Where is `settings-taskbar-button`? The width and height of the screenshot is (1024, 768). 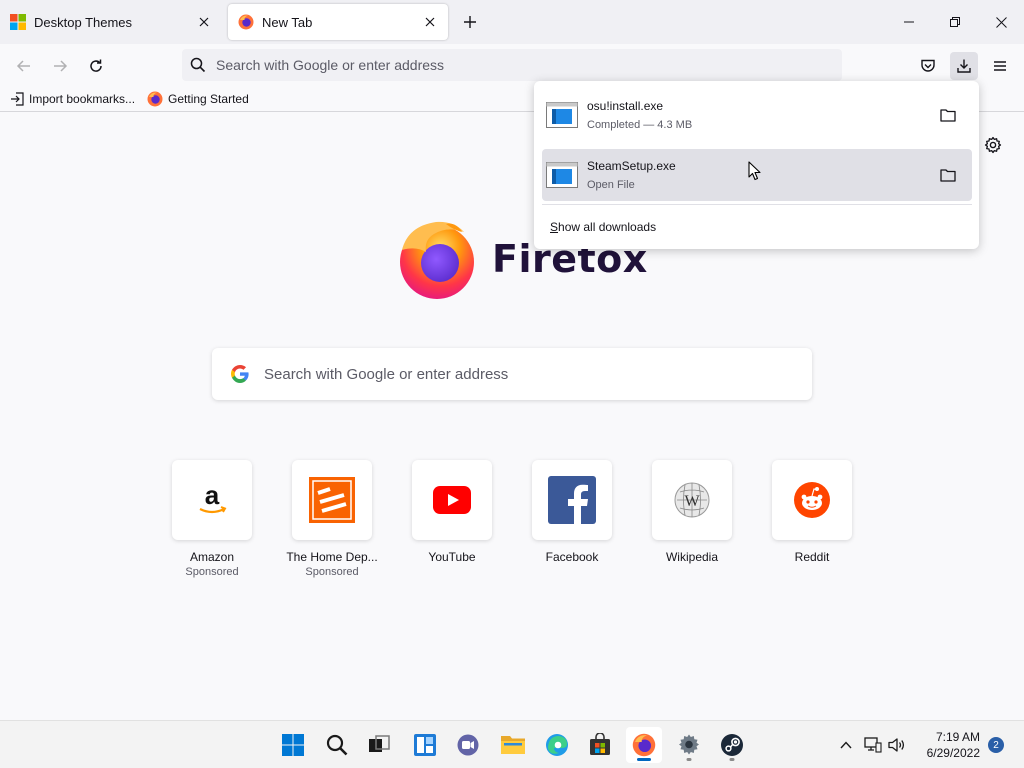 settings-taskbar-button is located at coordinates (689, 745).